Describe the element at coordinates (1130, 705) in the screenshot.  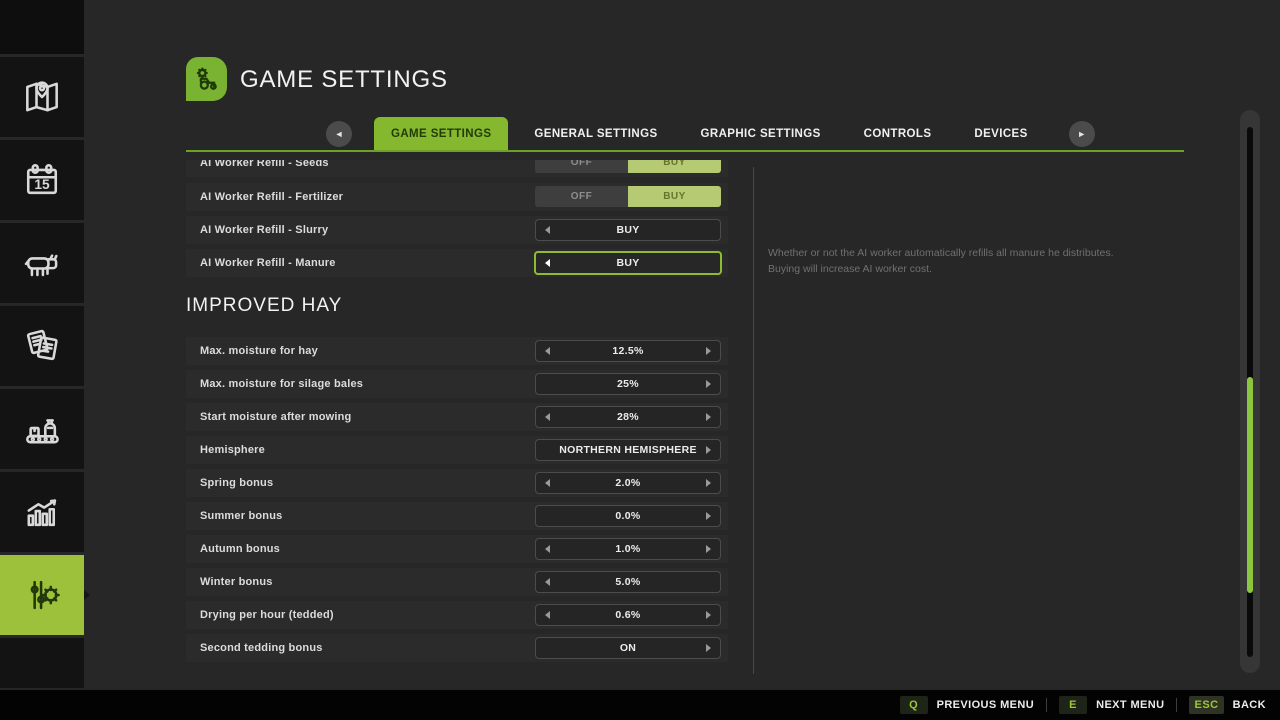
I see `hint-label: NEXT MENU` at that location.